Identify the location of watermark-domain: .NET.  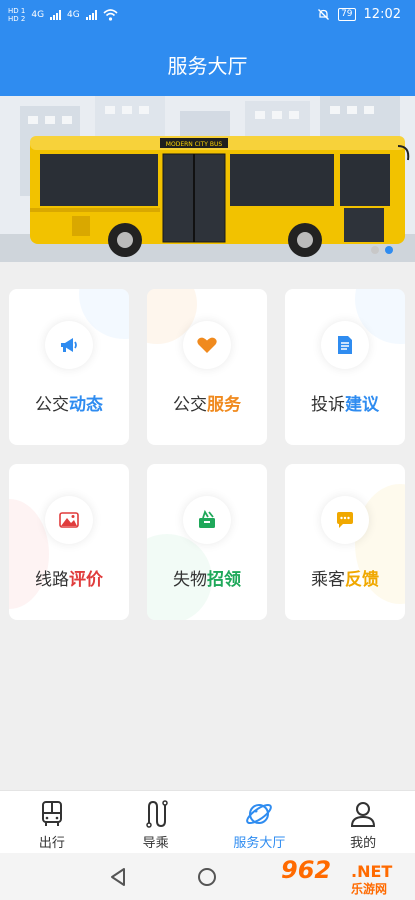
(372, 871).